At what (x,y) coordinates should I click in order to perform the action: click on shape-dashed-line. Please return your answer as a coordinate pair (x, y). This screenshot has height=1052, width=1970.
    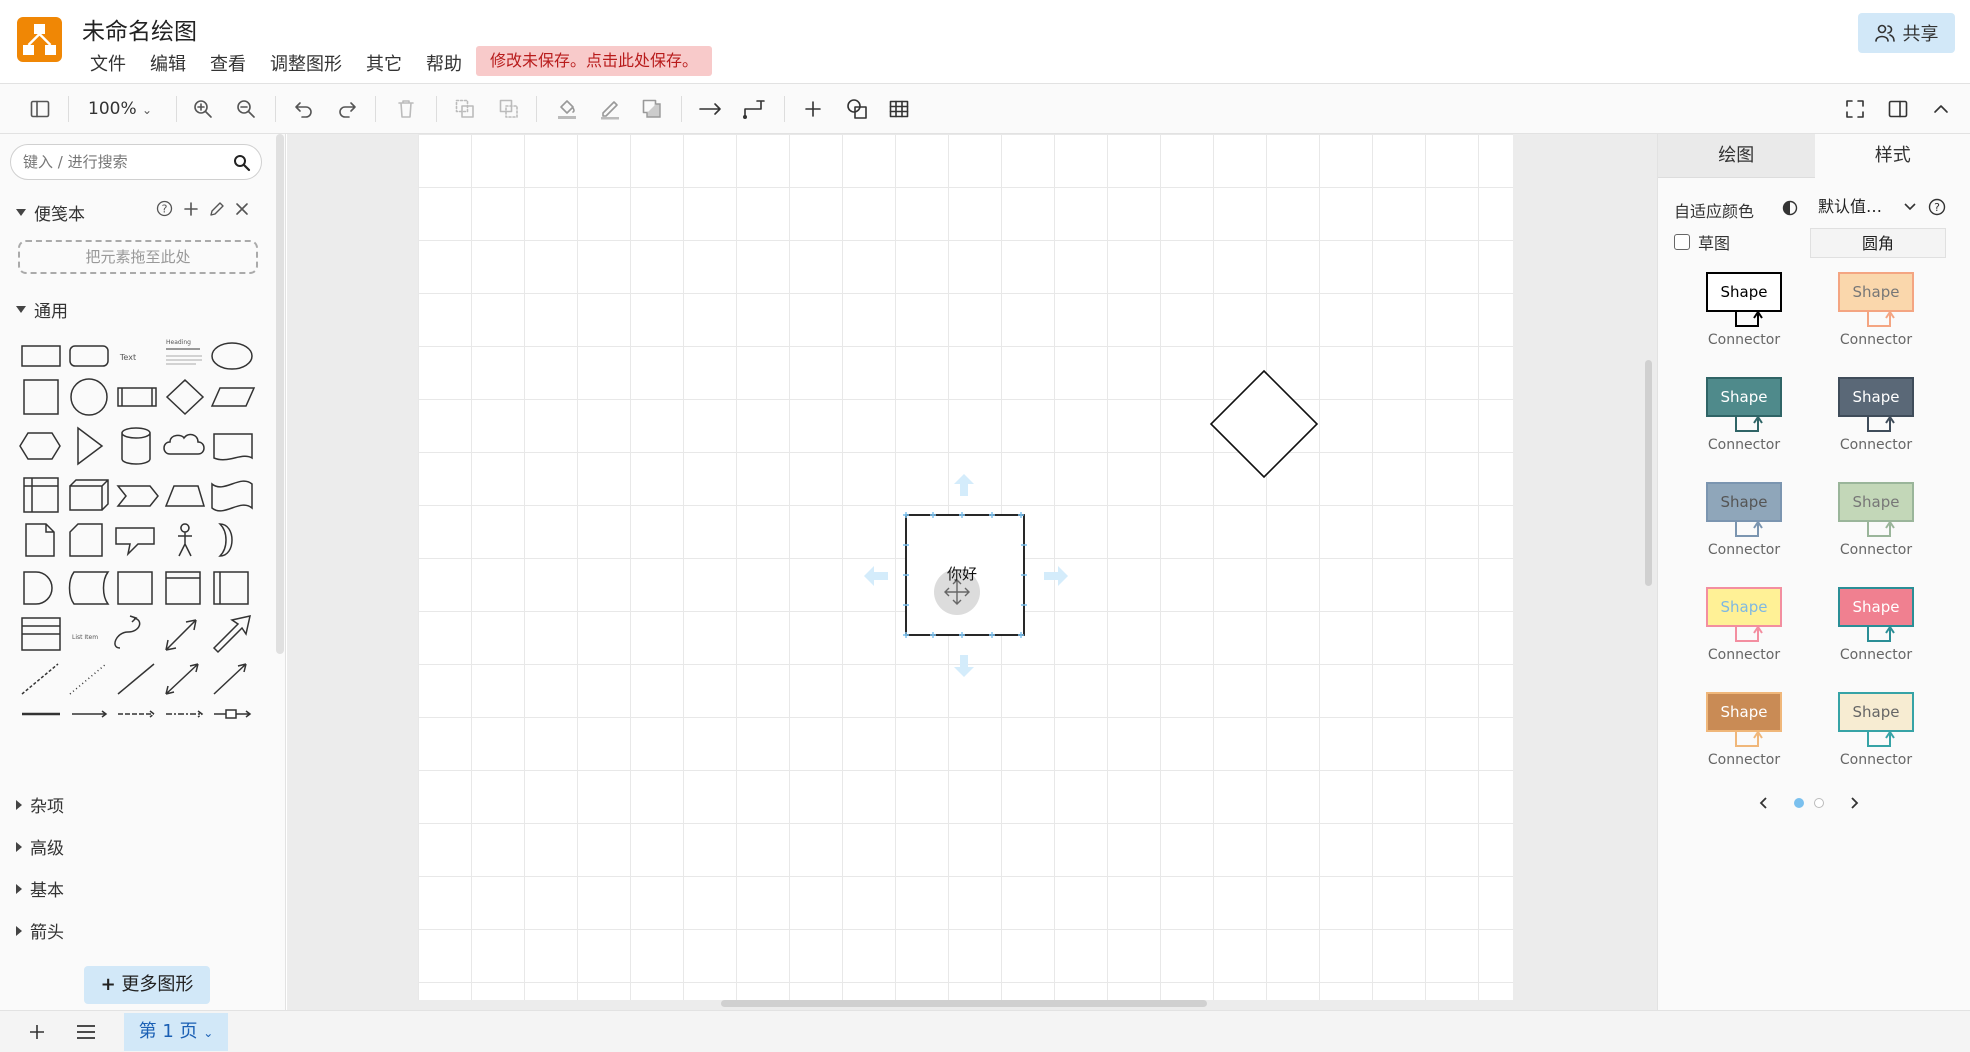
    Looking at the image, I should click on (40, 679).